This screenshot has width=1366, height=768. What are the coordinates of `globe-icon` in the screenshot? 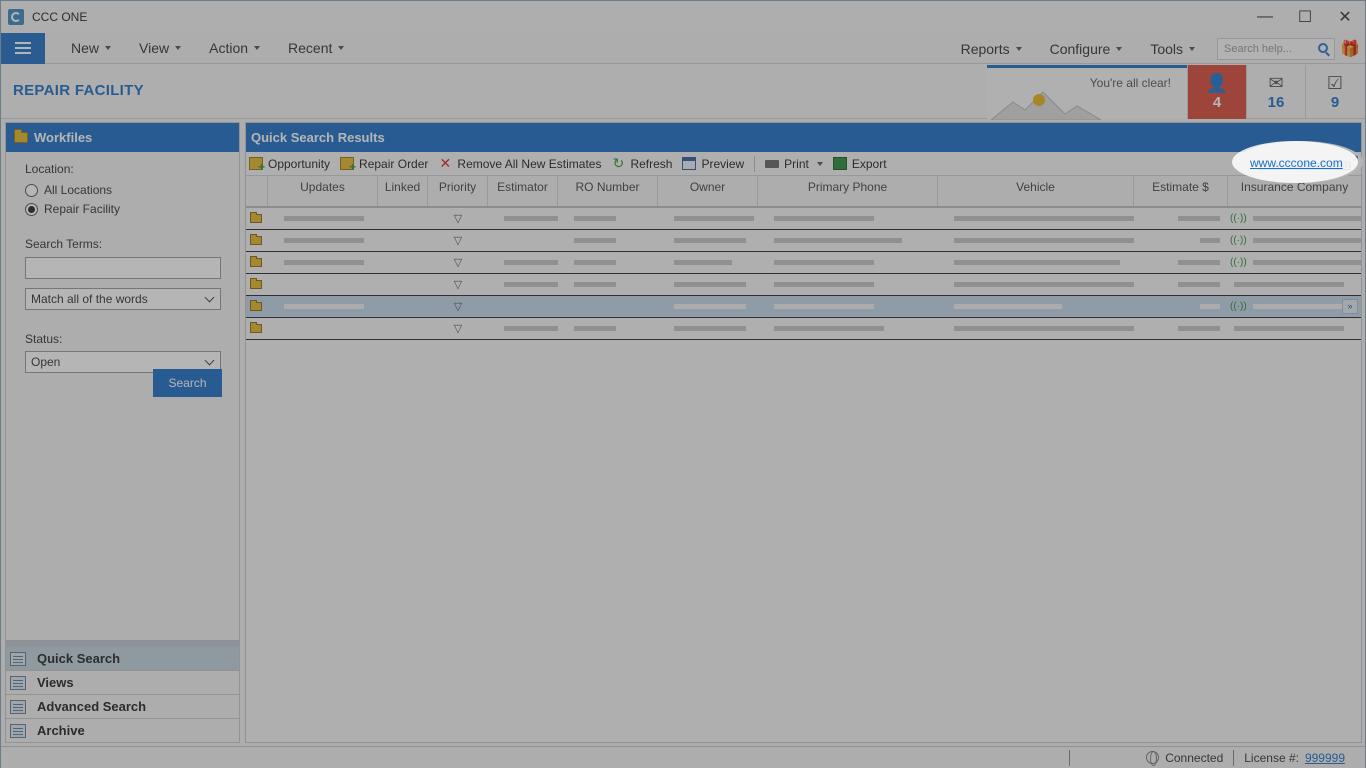 It's located at (1153, 758).